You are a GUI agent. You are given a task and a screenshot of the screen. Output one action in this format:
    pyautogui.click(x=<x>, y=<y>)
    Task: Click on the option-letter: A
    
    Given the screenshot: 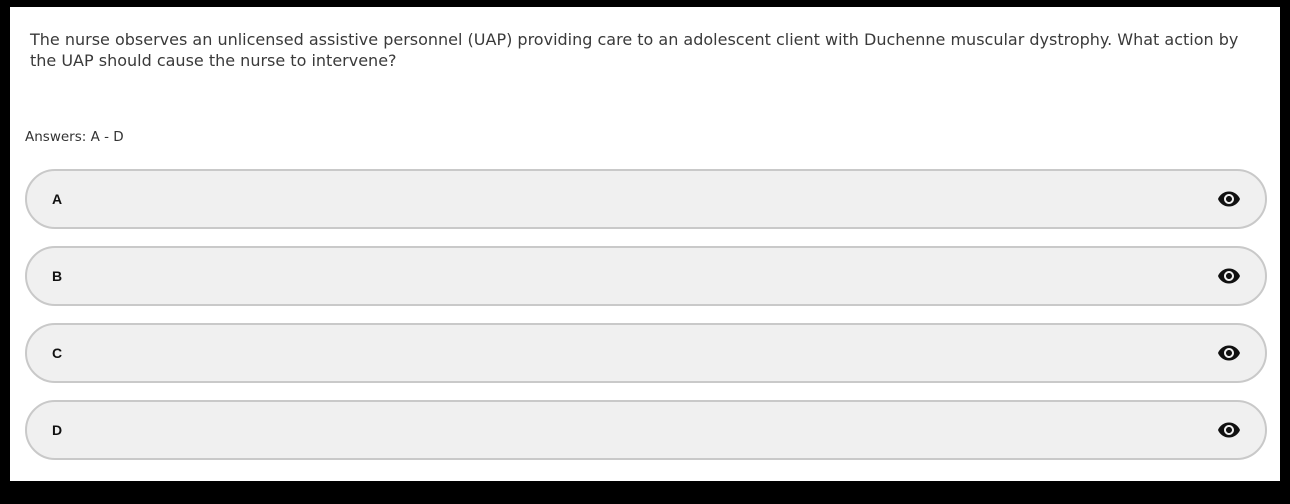 What is the action you would take?
    pyautogui.click(x=57, y=199)
    